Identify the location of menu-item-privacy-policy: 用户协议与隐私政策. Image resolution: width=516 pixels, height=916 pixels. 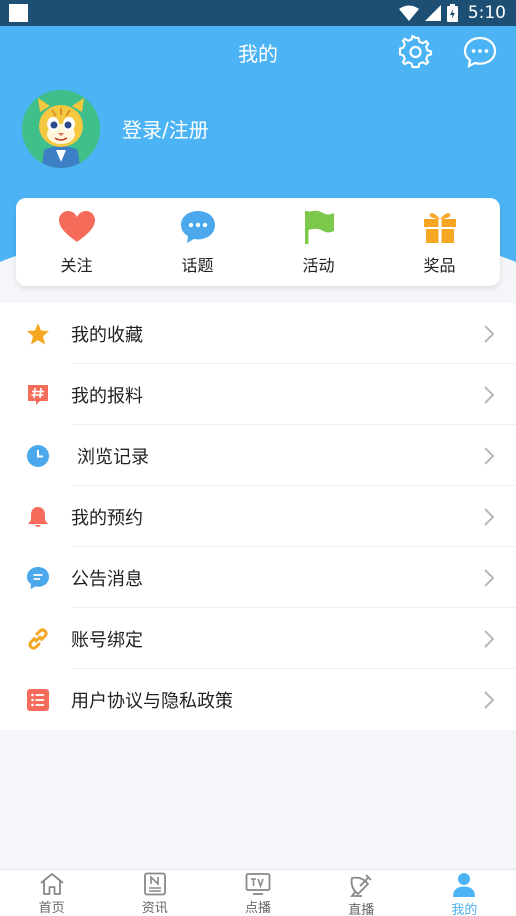
(258, 699).